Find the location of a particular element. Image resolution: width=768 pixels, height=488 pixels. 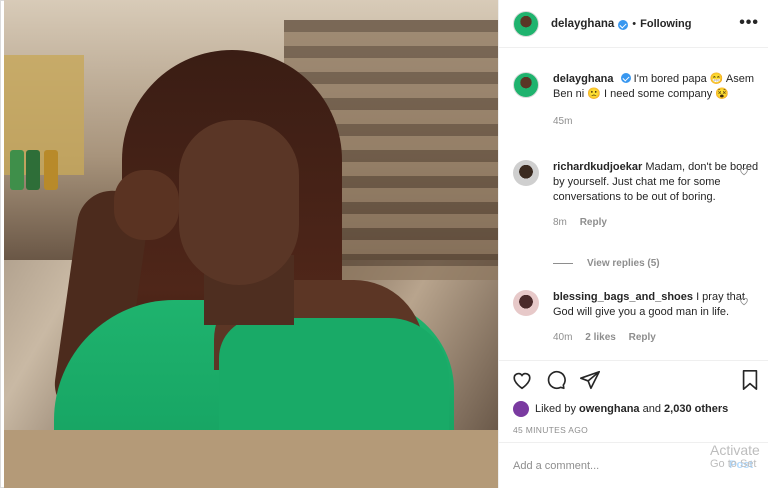

action-icons is located at coordinates (556, 380).